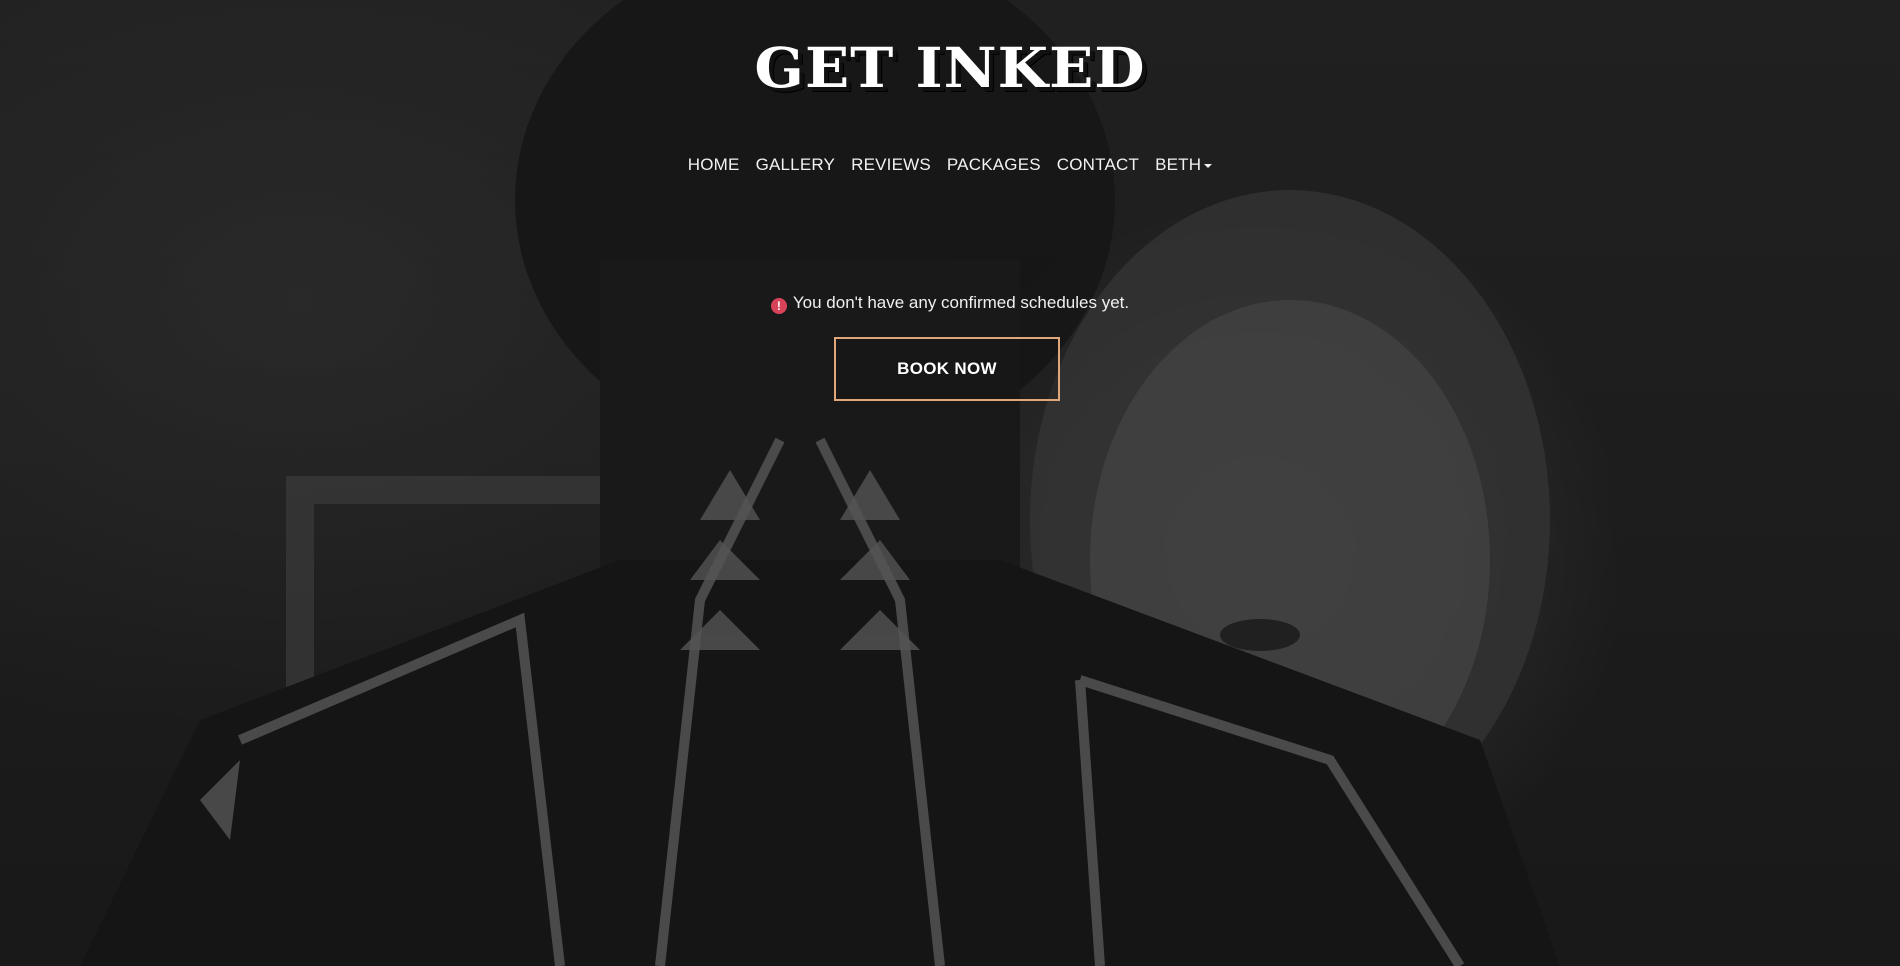 The width and height of the screenshot is (1900, 966). I want to click on caret-down-icon, so click(1208, 165).